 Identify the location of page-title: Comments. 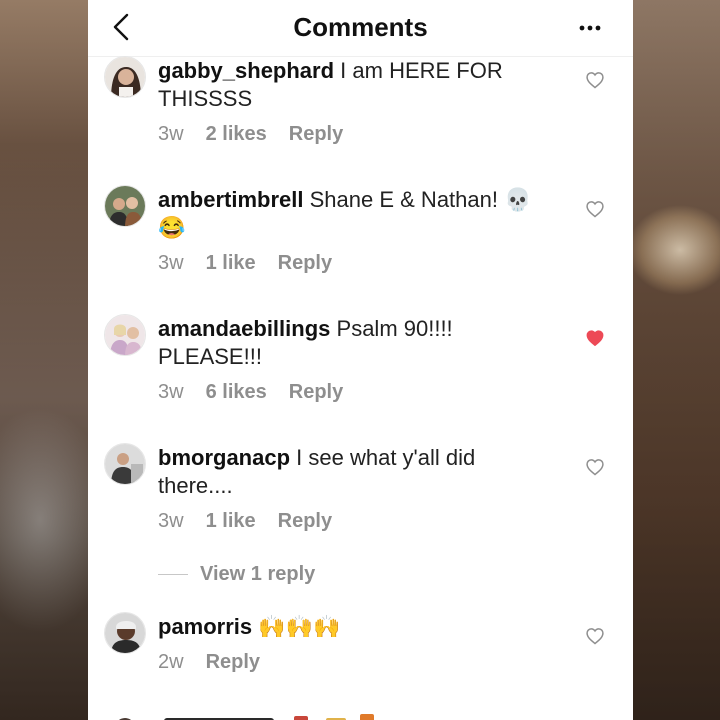
(360, 27).